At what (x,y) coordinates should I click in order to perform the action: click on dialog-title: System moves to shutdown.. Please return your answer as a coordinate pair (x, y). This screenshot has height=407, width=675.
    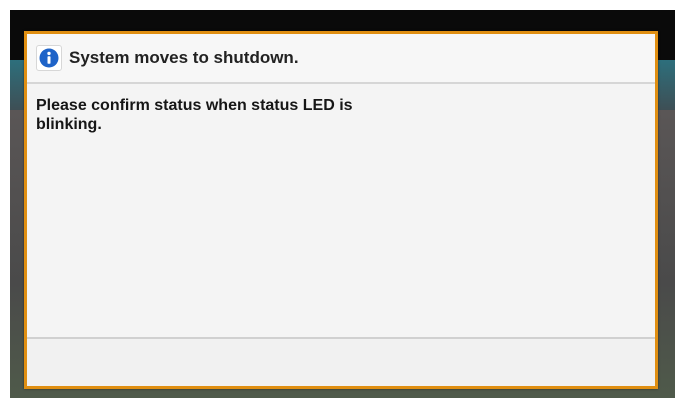
    Looking at the image, I should click on (184, 57).